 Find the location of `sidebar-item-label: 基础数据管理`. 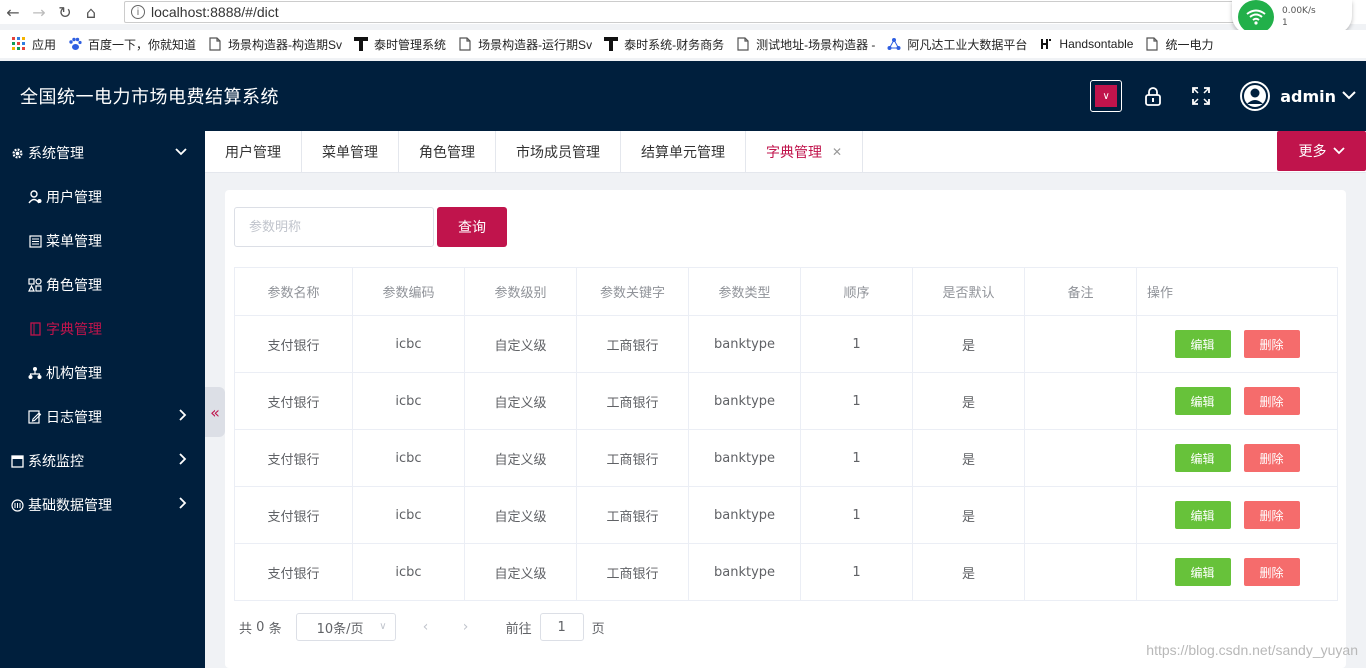

sidebar-item-label: 基础数据管理 is located at coordinates (70, 506).